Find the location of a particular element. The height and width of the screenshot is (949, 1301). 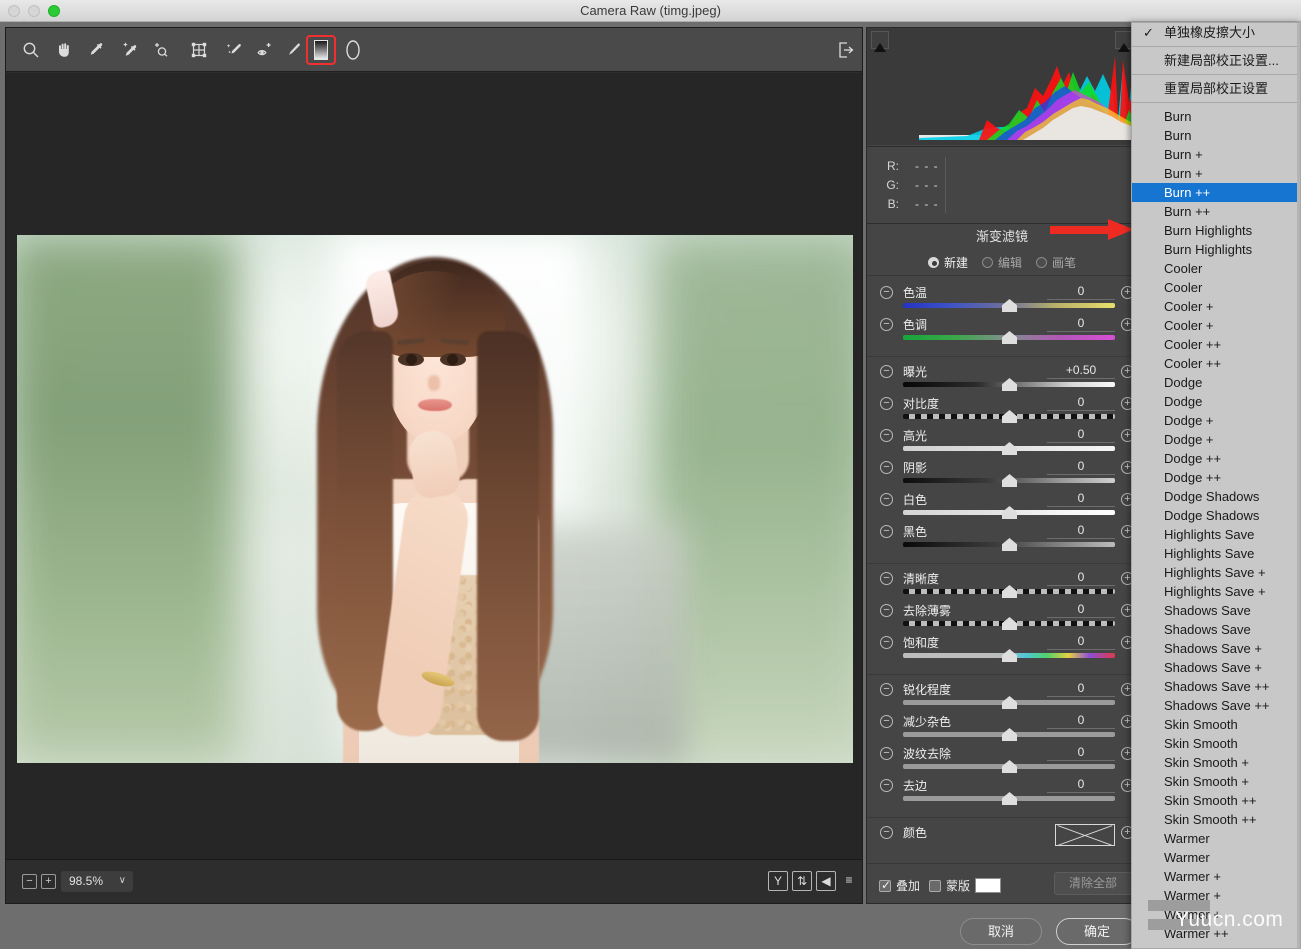

menu-item: Highlights Save + is located at coordinates (1216, 591).